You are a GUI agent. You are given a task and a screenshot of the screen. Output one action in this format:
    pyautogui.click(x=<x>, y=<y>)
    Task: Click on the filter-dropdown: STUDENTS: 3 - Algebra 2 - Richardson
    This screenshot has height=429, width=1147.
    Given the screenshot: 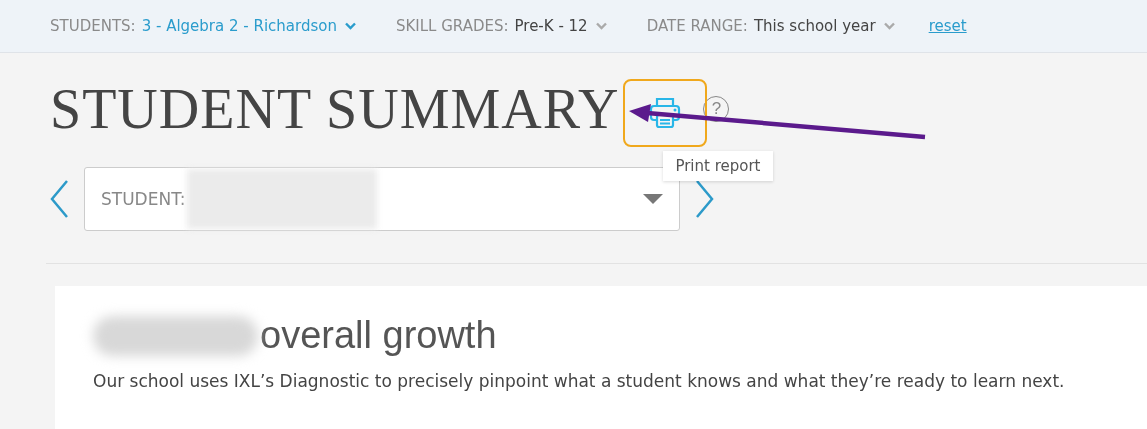 What is the action you would take?
    pyautogui.click(x=203, y=26)
    